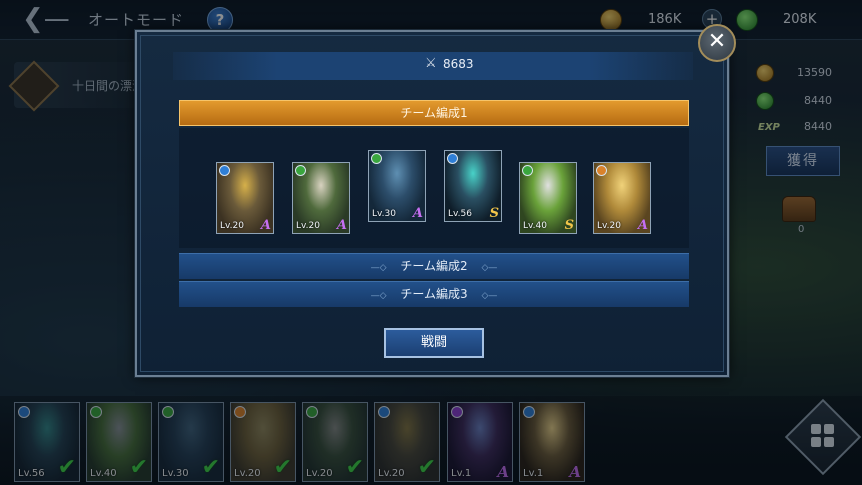 The height and width of the screenshot is (485, 862). What do you see at coordinates (434, 343) in the screenshot?
I see `battle-button: 戦闘` at bounding box center [434, 343].